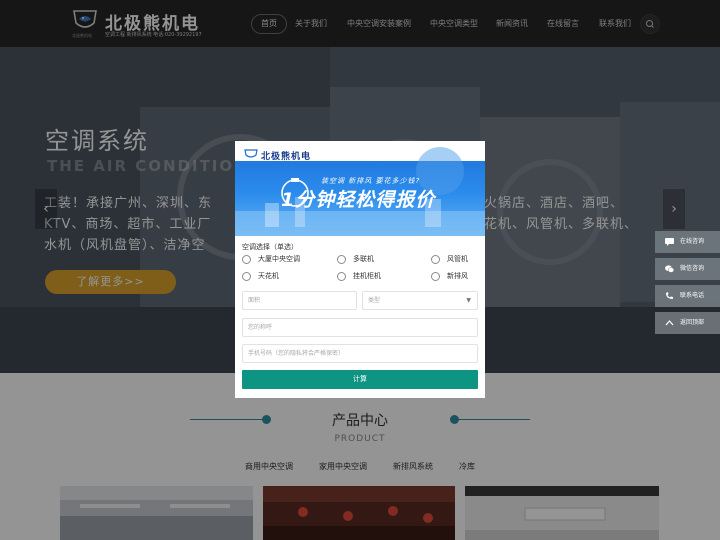 The image size is (720, 540). I want to click on float-phone: 联系电话, so click(687, 296).